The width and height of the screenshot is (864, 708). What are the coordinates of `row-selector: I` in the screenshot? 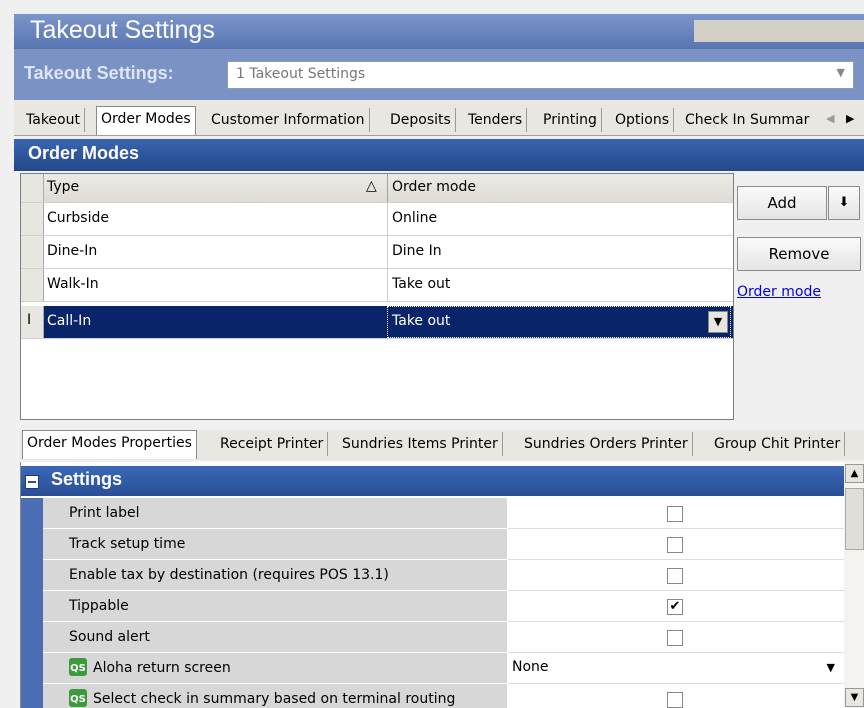 It's located at (32, 322).